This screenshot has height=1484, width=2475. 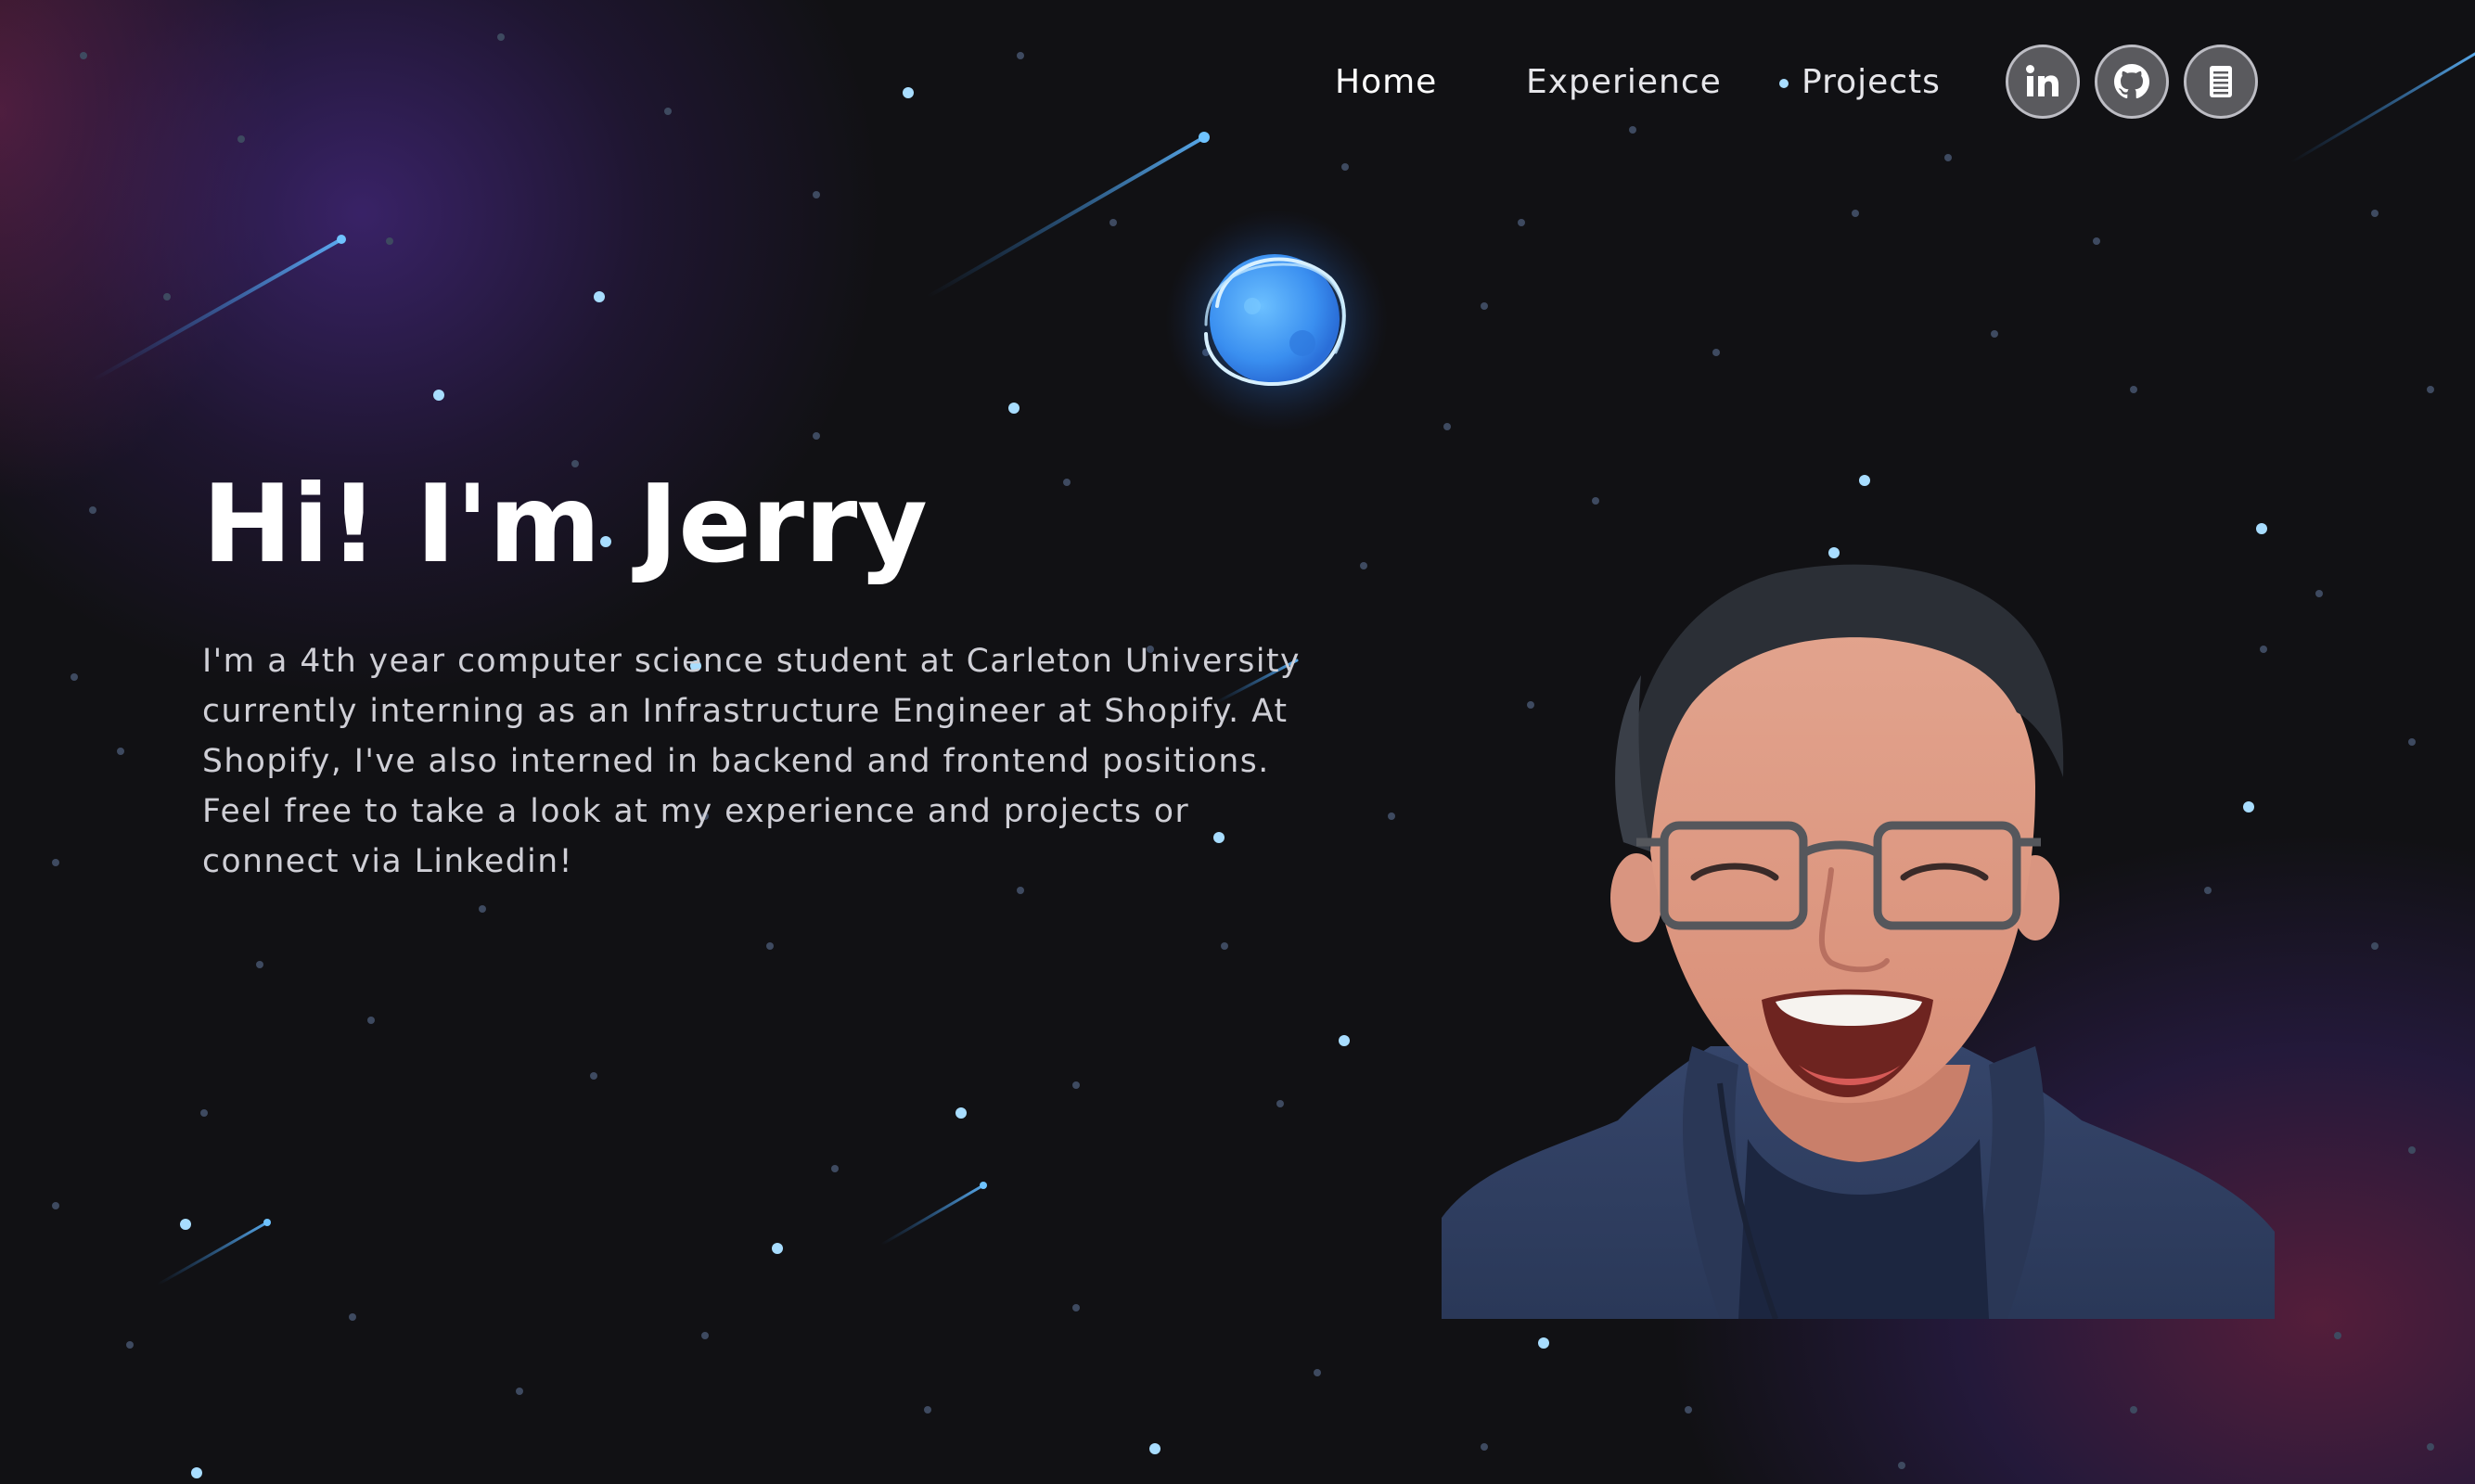 I want to click on linkedin-button, so click(x=2043, y=82).